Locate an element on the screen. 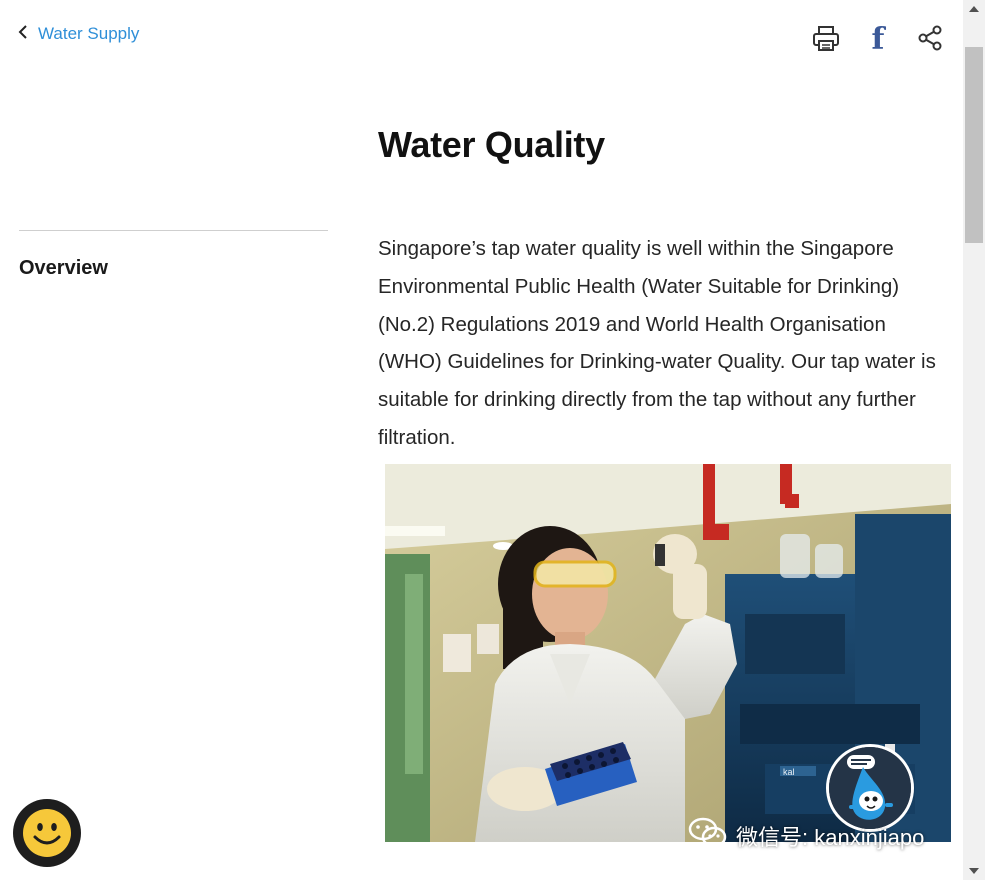  share-button is located at coordinates (930, 40).